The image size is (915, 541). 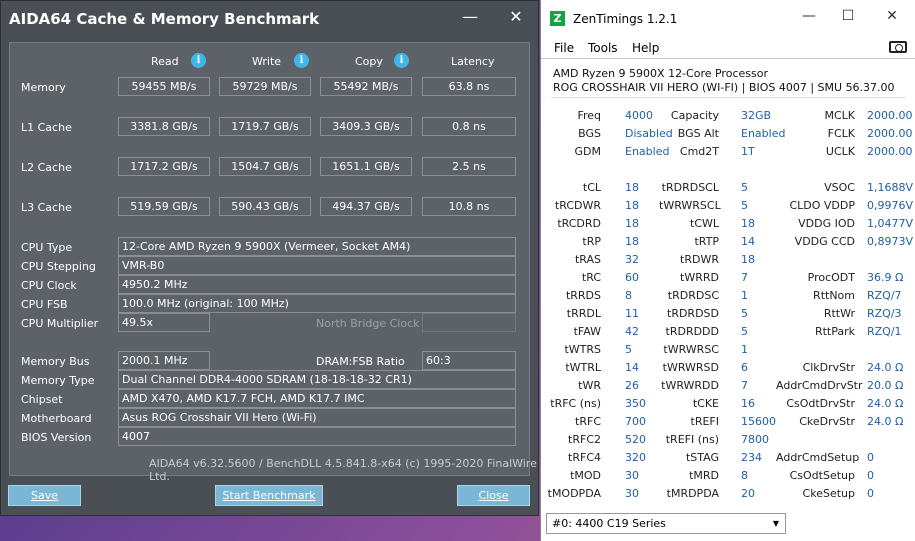 What do you see at coordinates (585, 475) in the screenshot?
I see `timing-label: tMOD` at bounding box center [585, 475].